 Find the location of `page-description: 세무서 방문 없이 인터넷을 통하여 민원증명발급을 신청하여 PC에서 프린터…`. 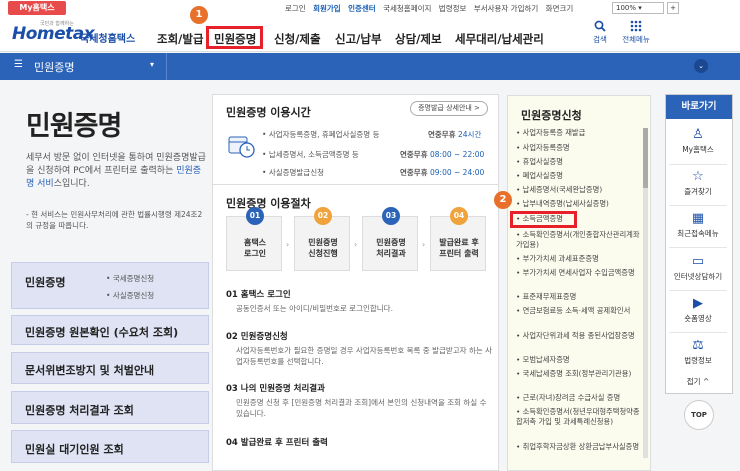

page-description: 세무서 방문 없이 인터넷을 통하여 민원증명발급을 신청하여 PC에서 프린터… is located at coordinates (116, 171).